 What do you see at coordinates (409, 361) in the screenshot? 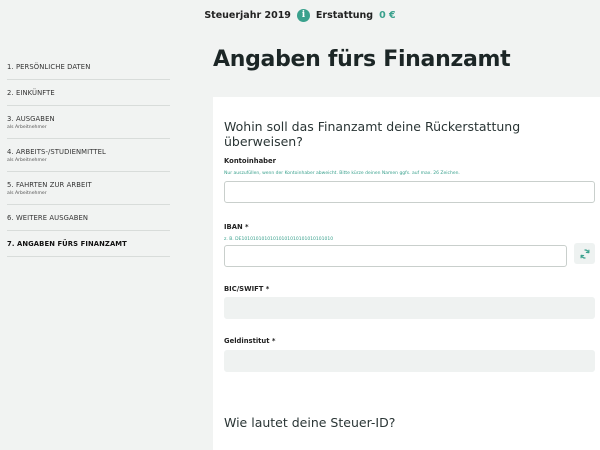
I see `bank-input` at bounding box center [409, 361].